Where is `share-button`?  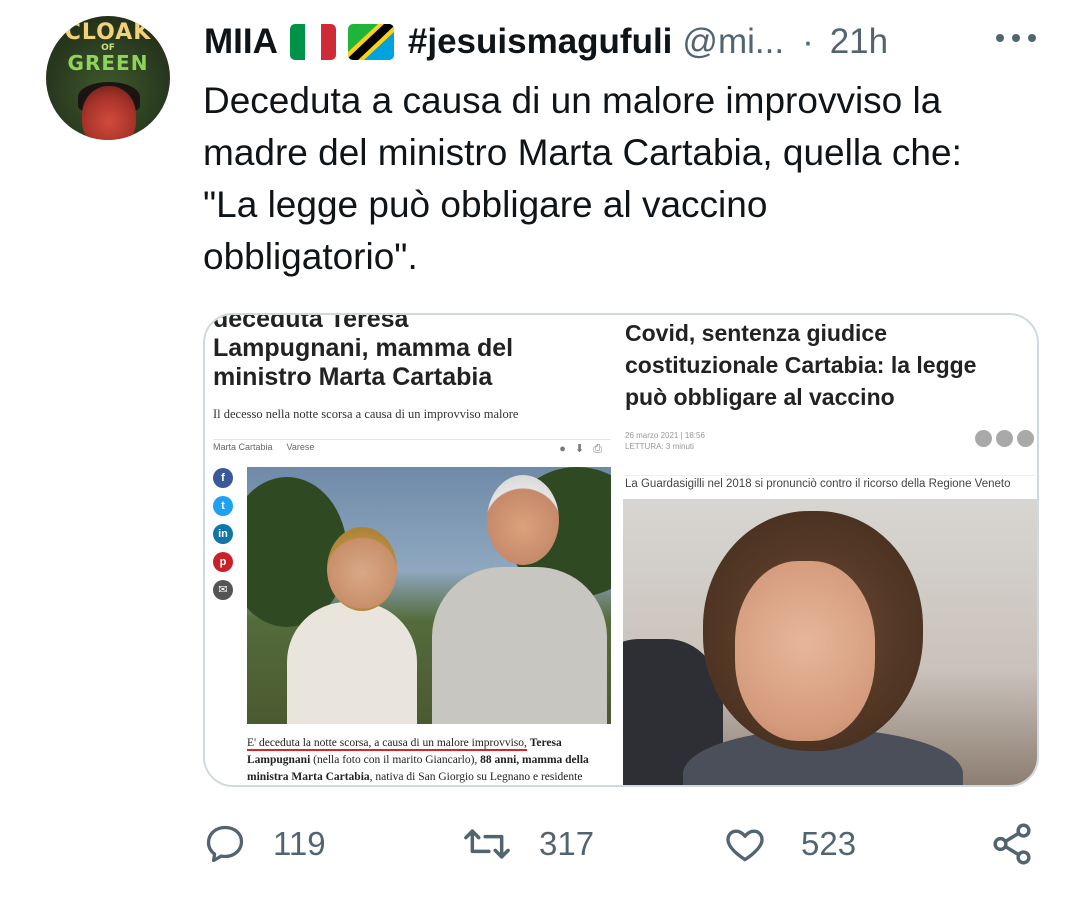 share-button is located at coordinates (1012, 844).